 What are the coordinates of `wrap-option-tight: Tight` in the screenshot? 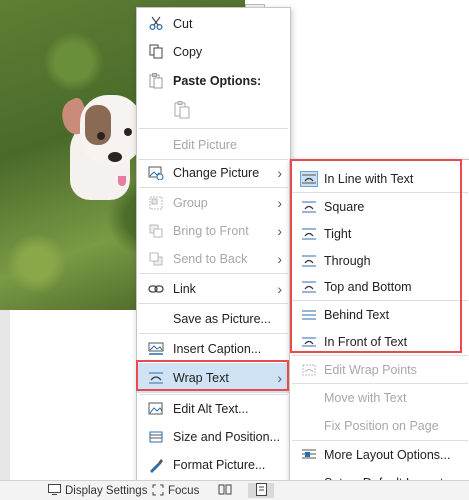 It's located at (379, 233).